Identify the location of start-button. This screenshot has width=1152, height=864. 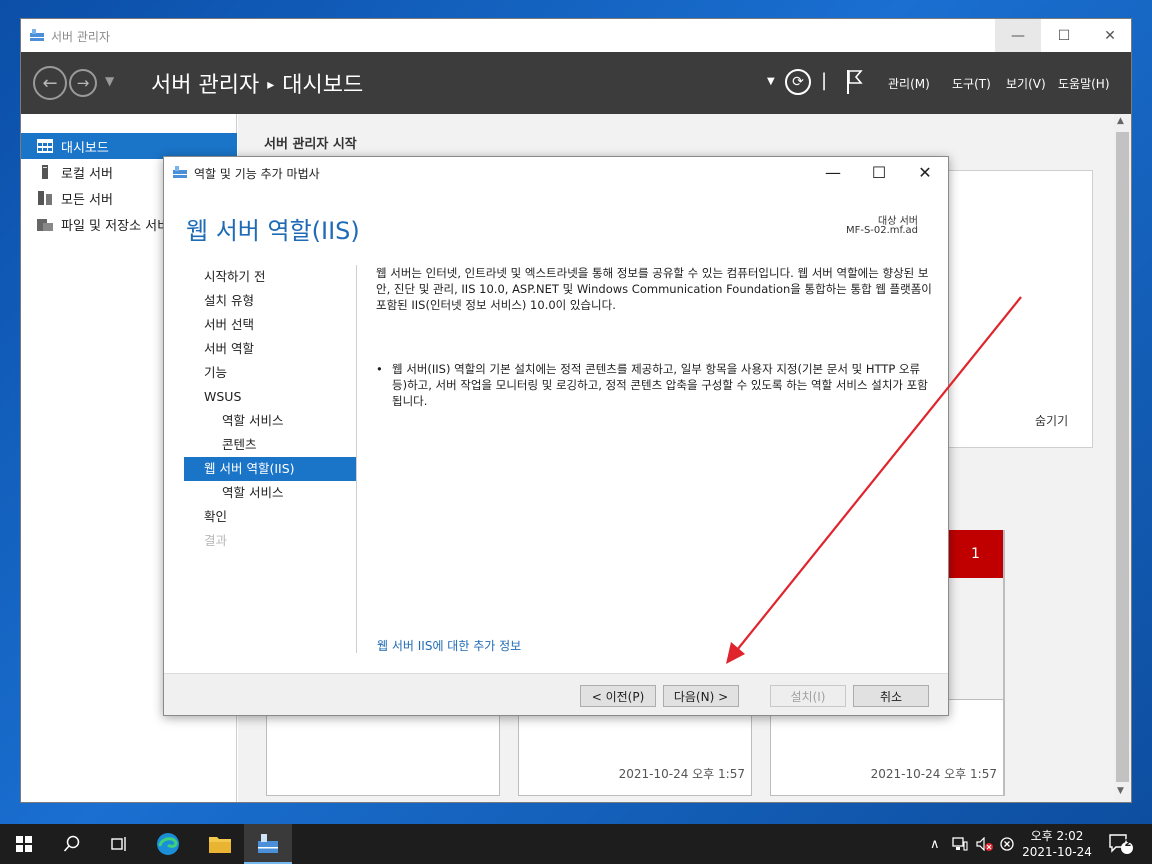
(24, 844).